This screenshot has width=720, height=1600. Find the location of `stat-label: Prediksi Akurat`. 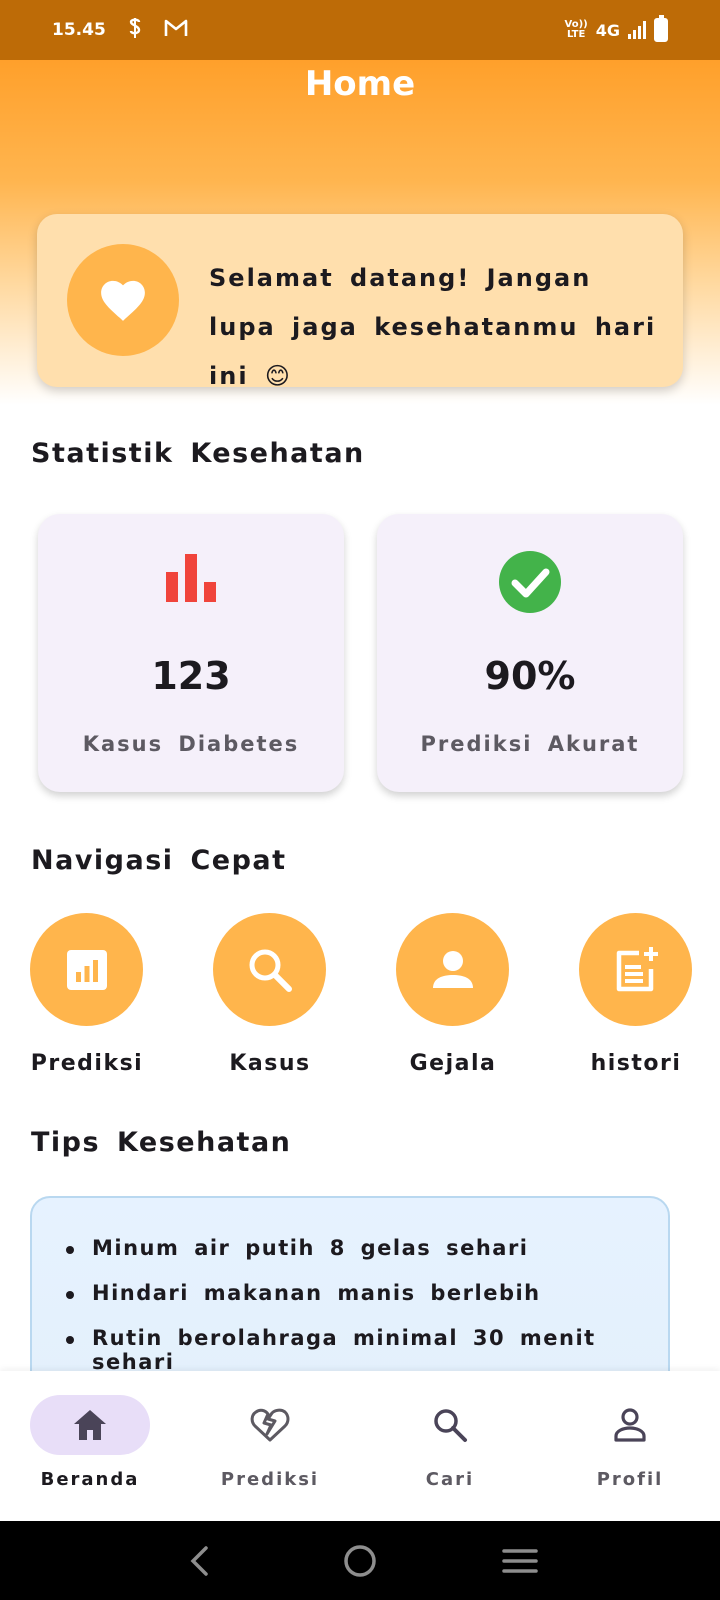

stat-label: Prediksi Akurat is located at coordinates (530, 744).